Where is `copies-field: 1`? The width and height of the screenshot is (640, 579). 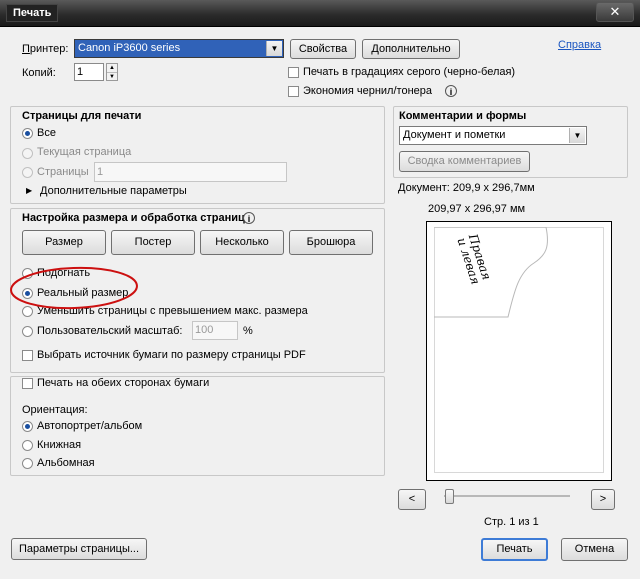 copies-field: 1 is located at coordinates (89, 72).